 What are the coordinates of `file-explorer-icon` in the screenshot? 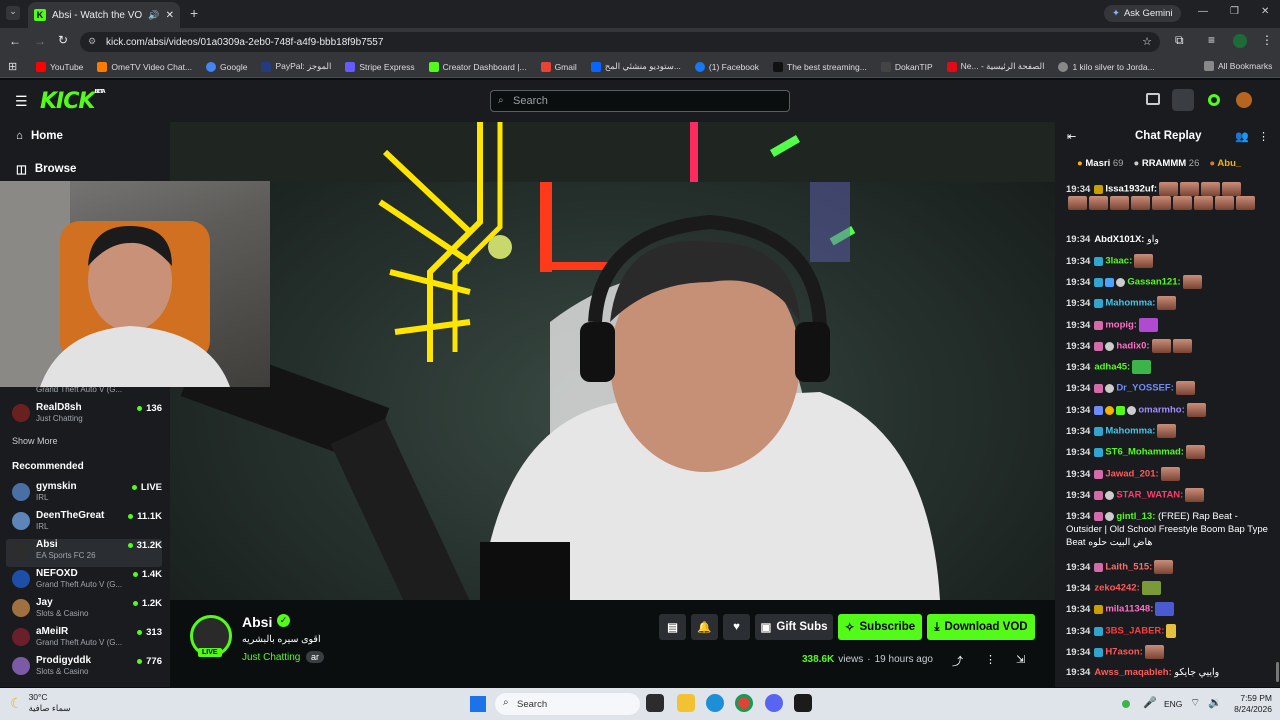 It's located at (686, 703).